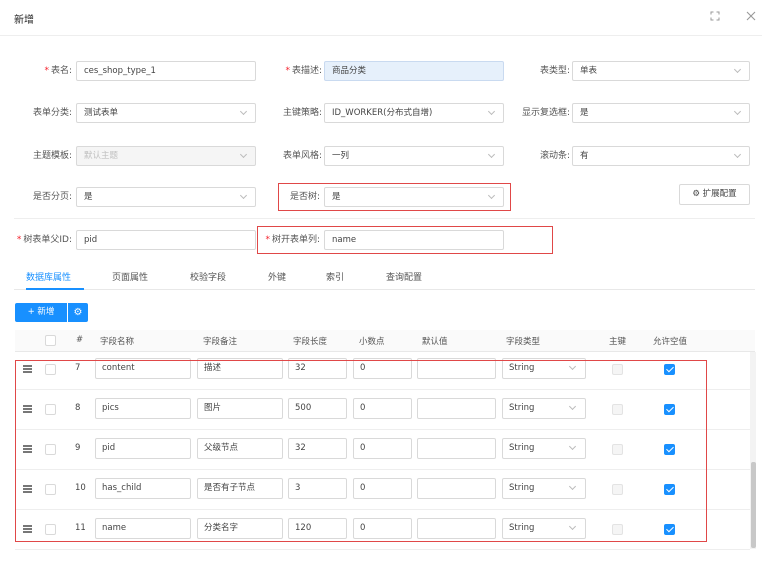 Image resolution: width=762 pixels, height=579 pixels. What do you see at coordinates (55, 289) in the screenshot?
I see `active-tab-indicator` at bounding box center [55, 289].